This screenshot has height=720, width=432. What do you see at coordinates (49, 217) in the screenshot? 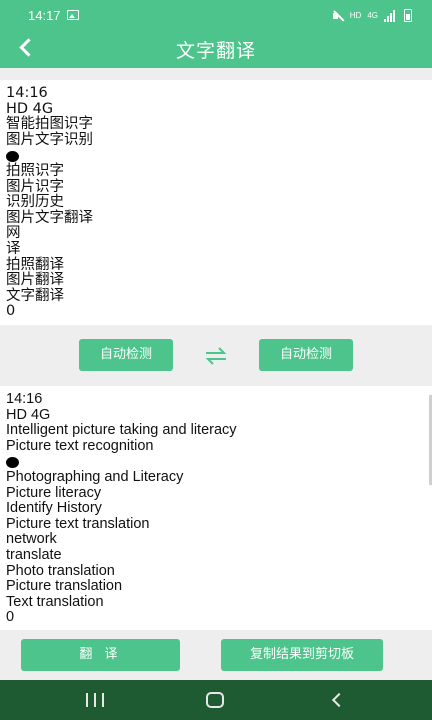
I see `source-text-line: 图片文字翻译` at bounding box center [49, 217].